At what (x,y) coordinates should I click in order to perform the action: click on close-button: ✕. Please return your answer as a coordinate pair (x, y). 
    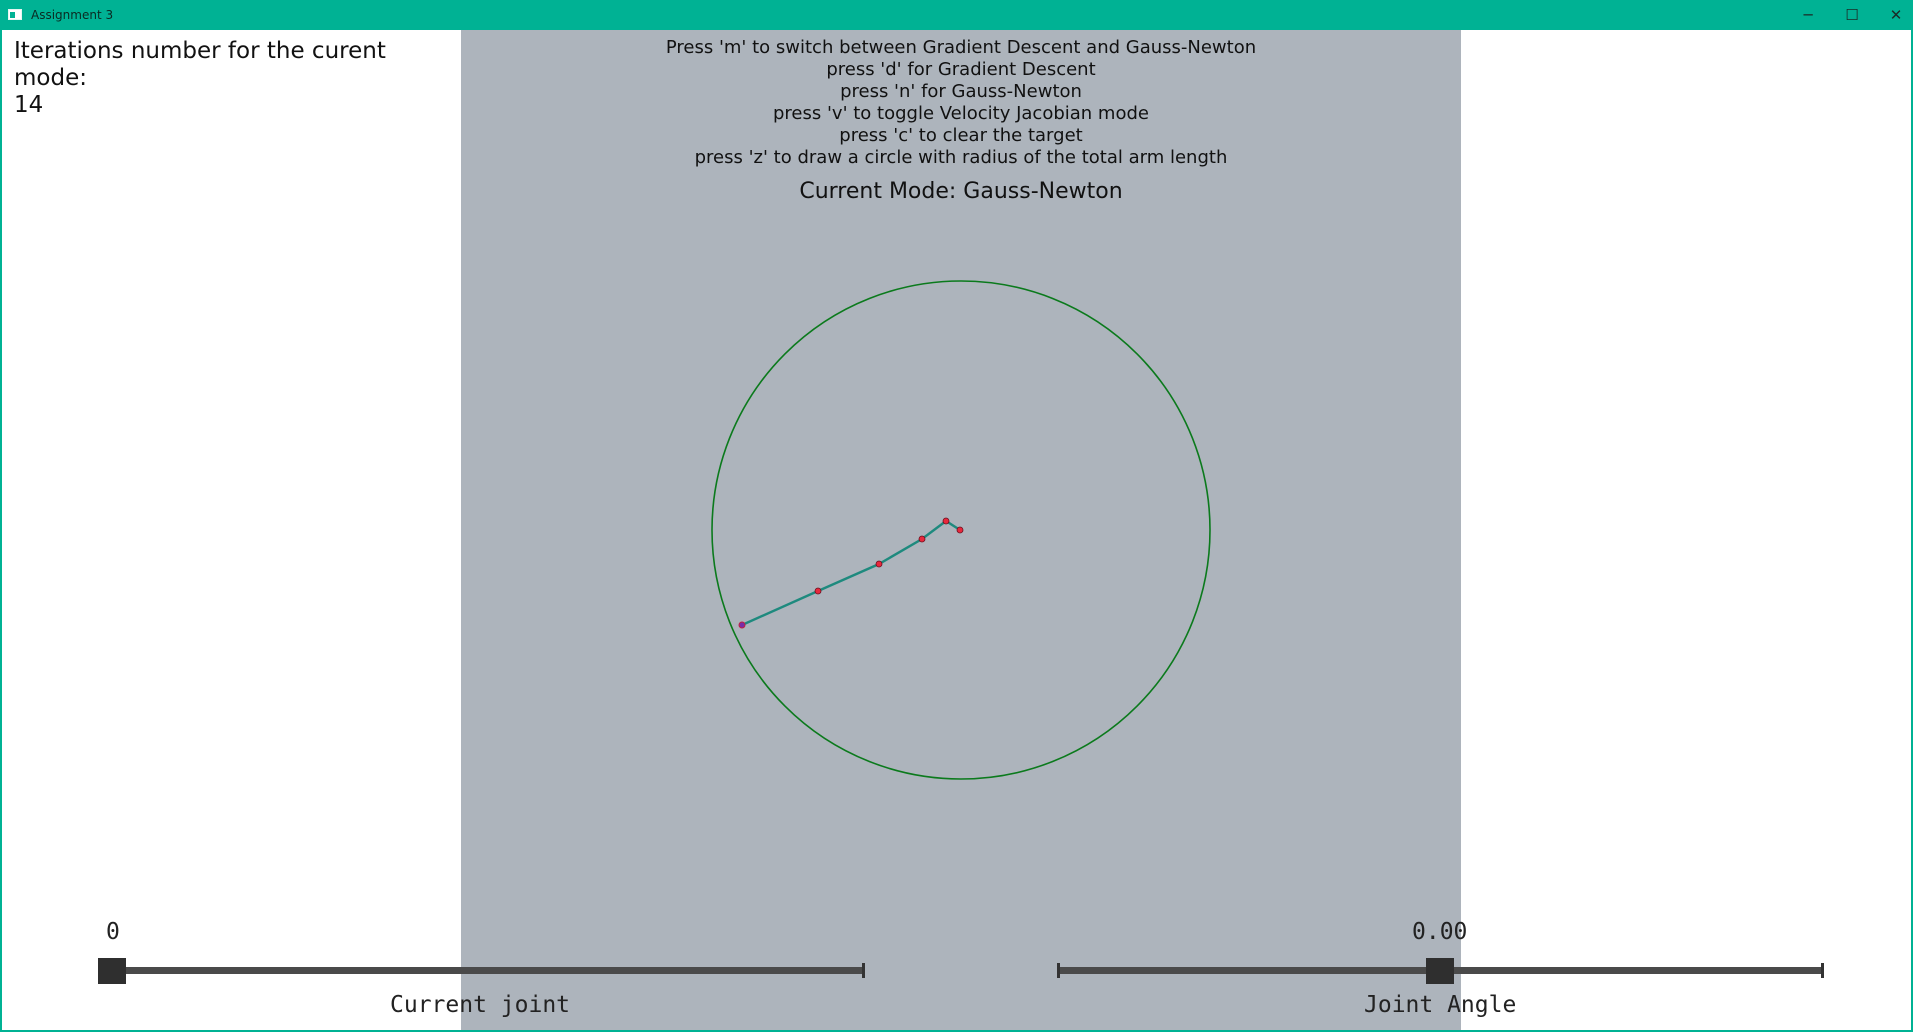
    Looking at the image, I should click on (1893, 15).